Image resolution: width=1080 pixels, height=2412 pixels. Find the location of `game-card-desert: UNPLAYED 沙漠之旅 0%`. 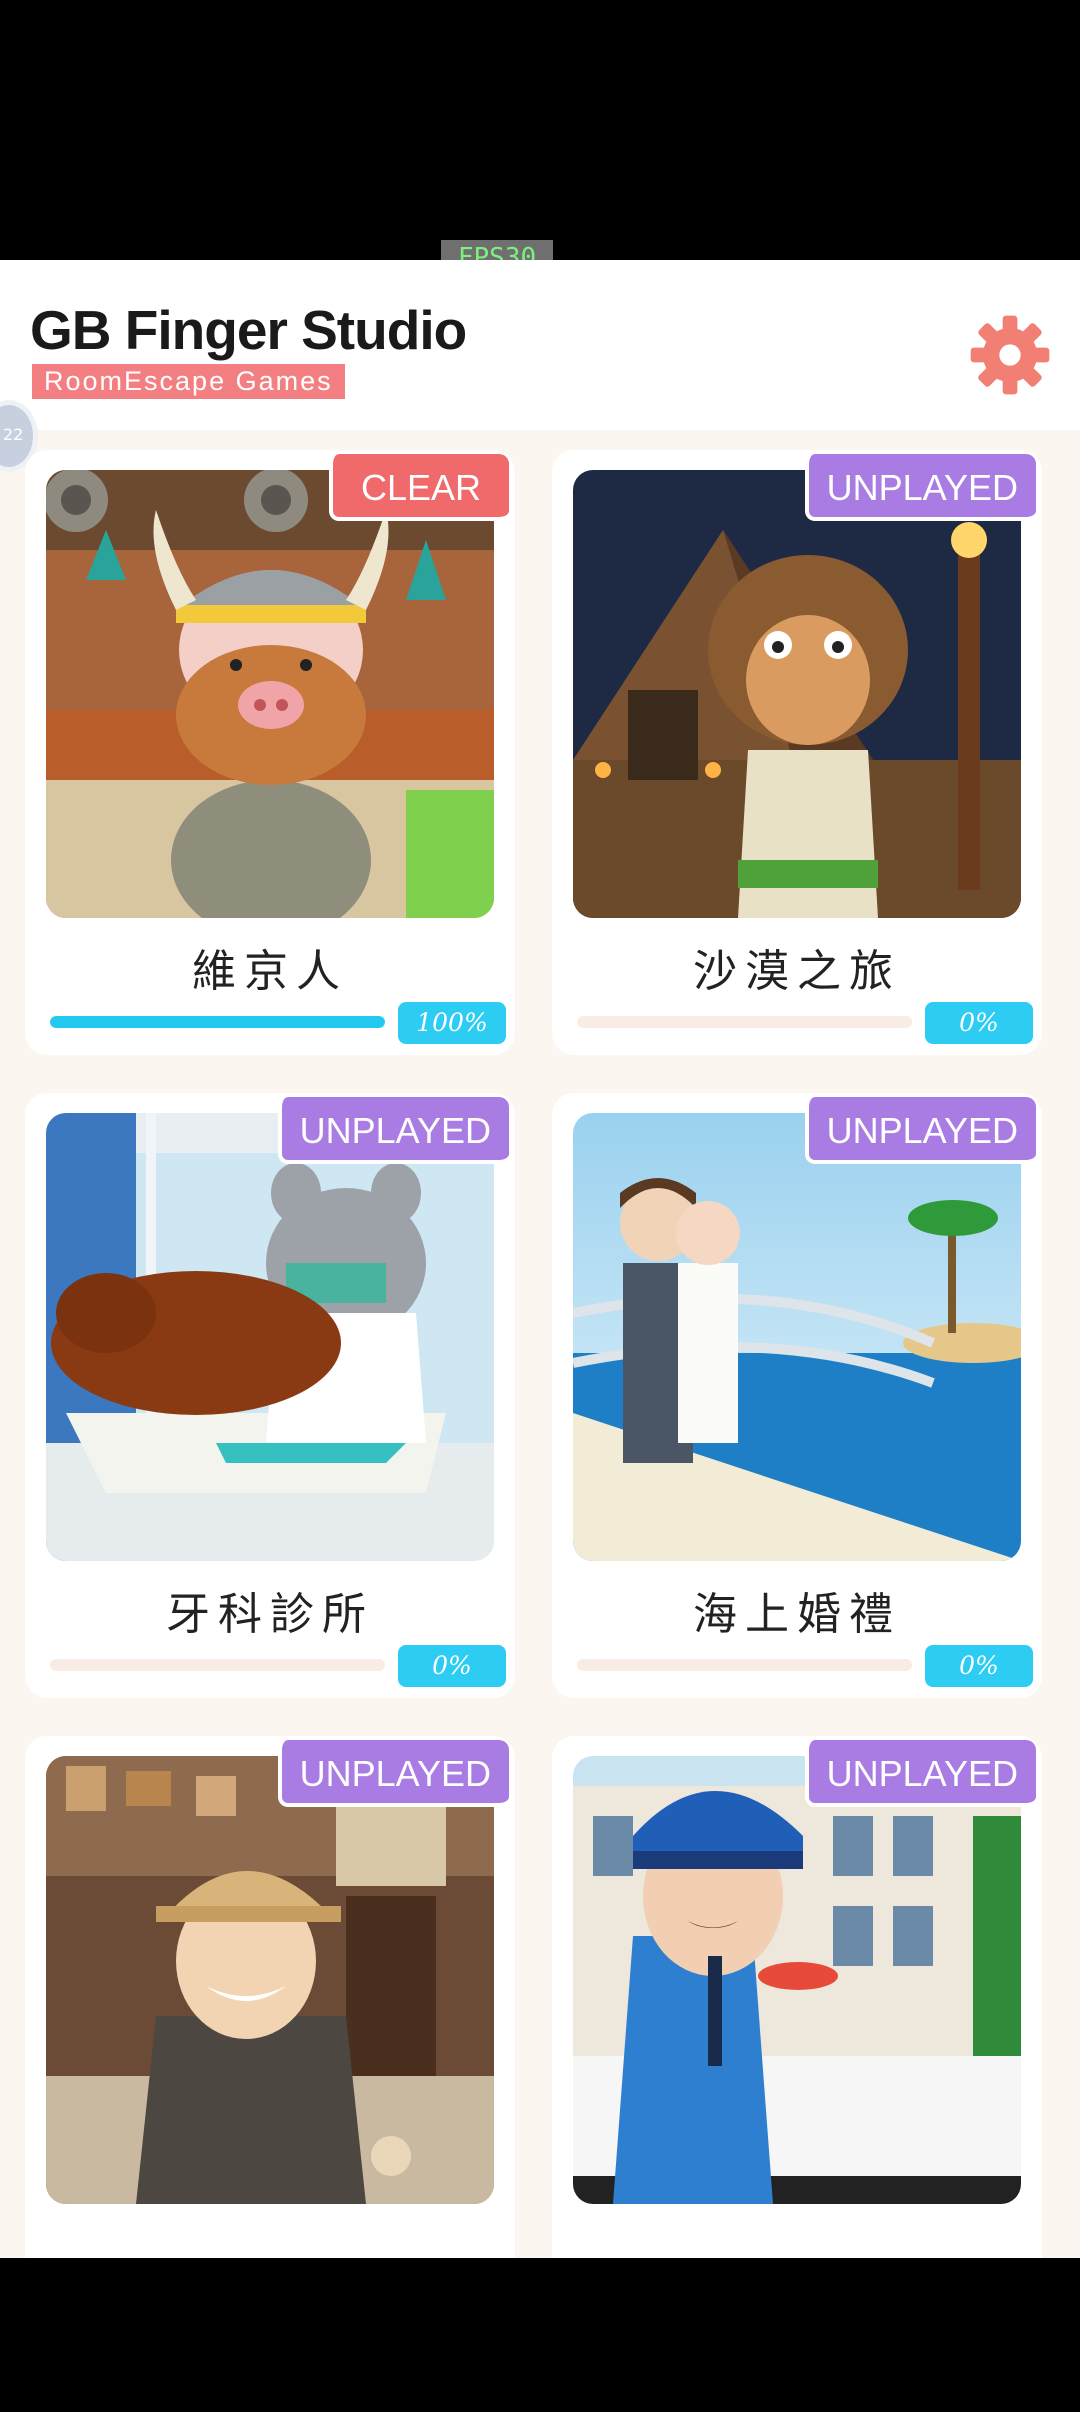

game-card-desert: UNPLAYED 沙漠之旅 0% is located at coordinates (797, 752).